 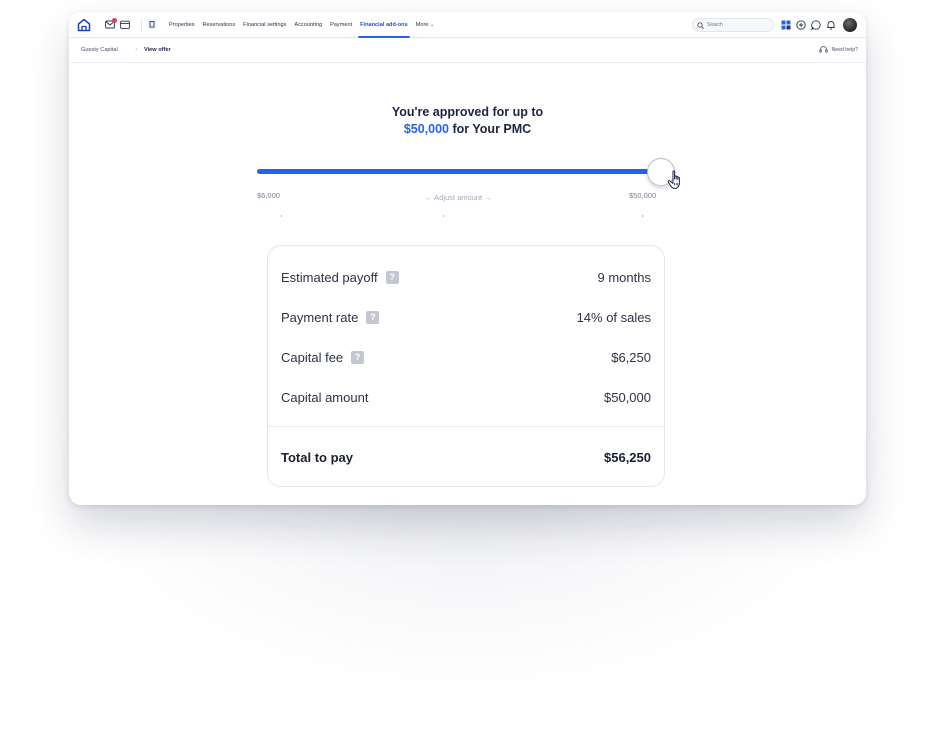 I want to click on nav-link-accounting: Accounting, so click(x=308, y=25).